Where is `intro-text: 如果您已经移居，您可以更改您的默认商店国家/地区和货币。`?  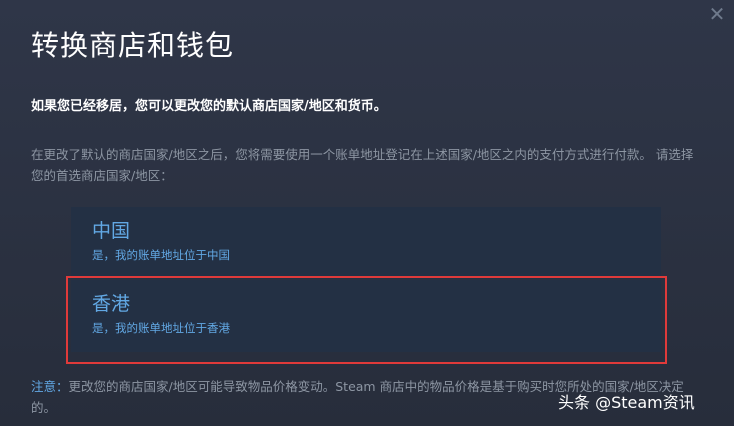
intro-text: 如果您已经移居，您可以更改您的默认商店国家/地区和货币。 is located at coordinates (209, 106).